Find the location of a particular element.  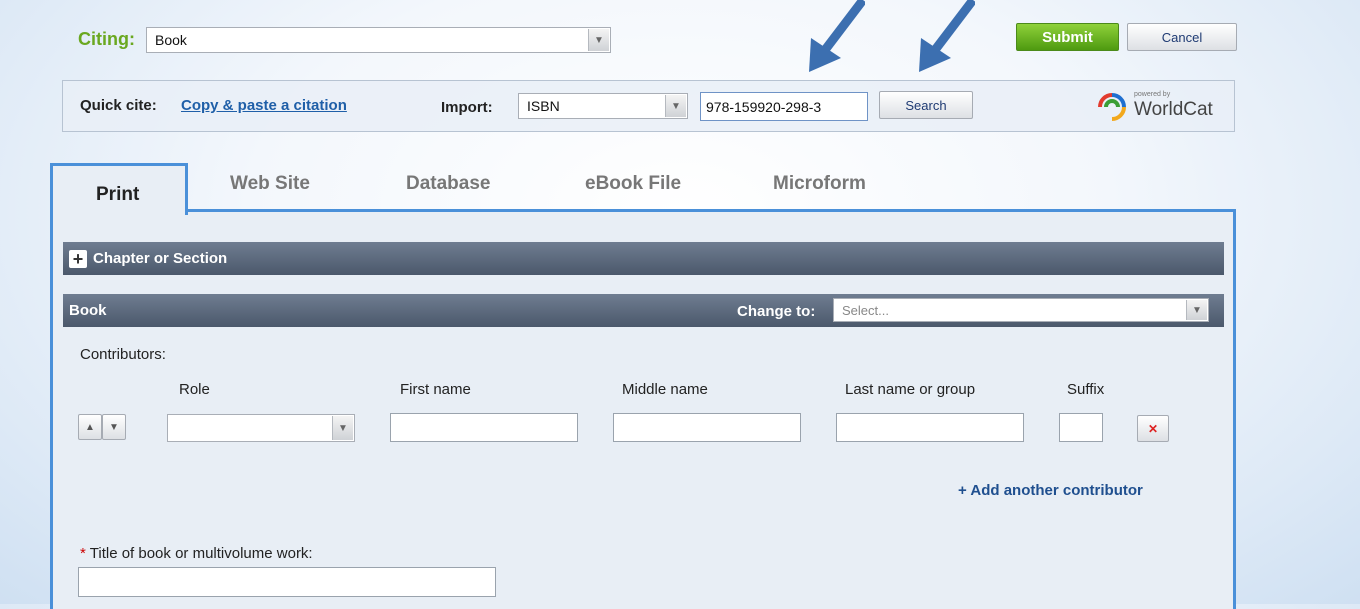

citing-label: Citing: is located at coordinates (106, 39).